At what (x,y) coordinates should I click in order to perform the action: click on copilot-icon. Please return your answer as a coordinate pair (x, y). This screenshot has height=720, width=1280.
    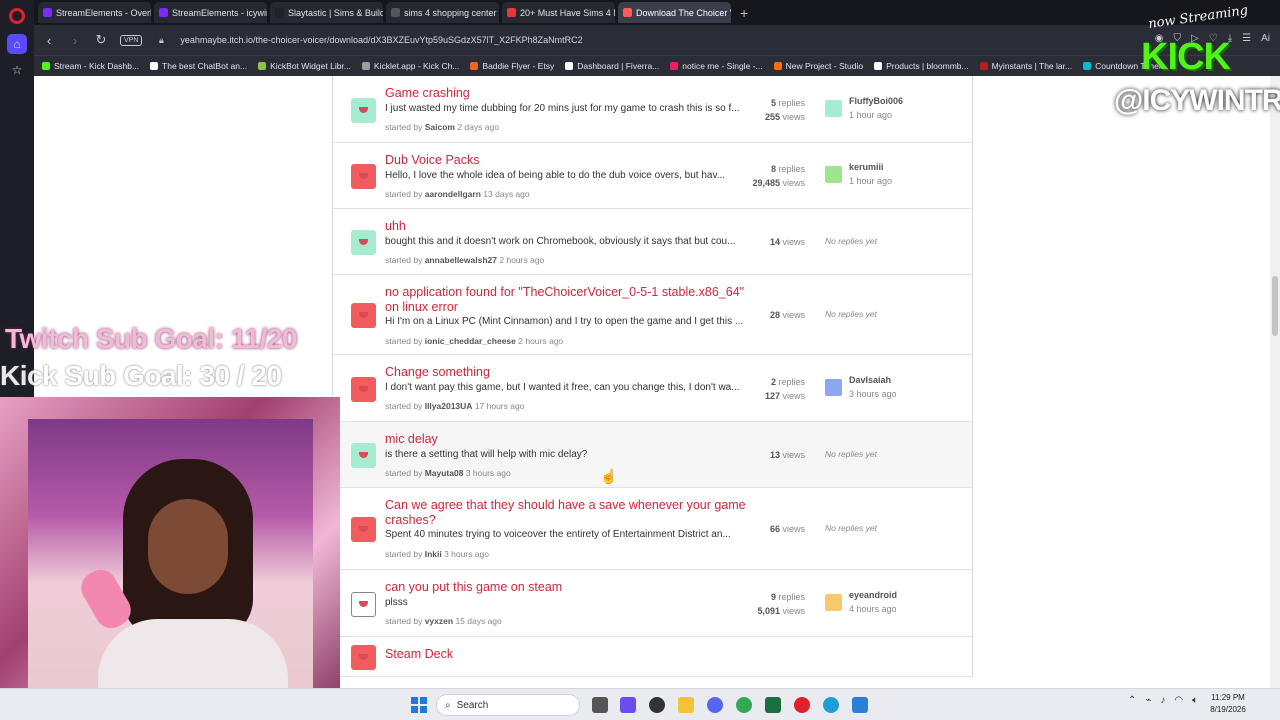
    Looking at the image, I should click on (628, 705).